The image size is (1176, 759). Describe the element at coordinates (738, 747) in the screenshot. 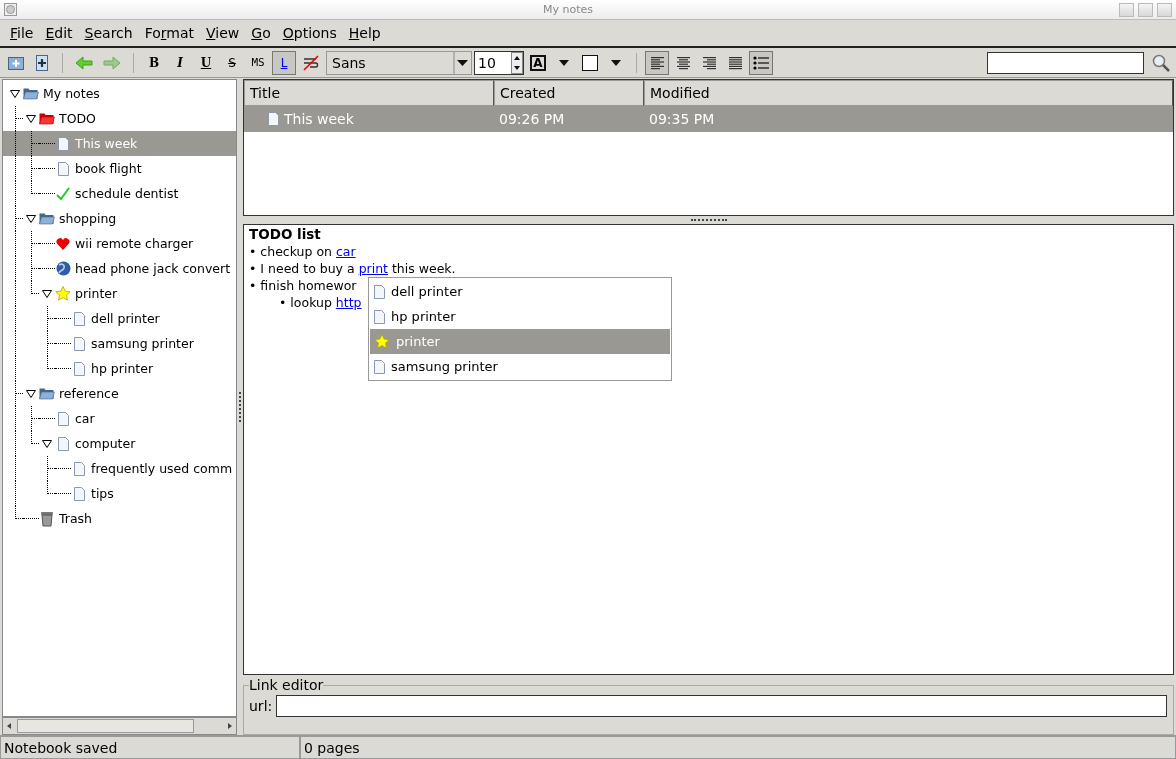

I see `status-text: 0 pages` at that location.